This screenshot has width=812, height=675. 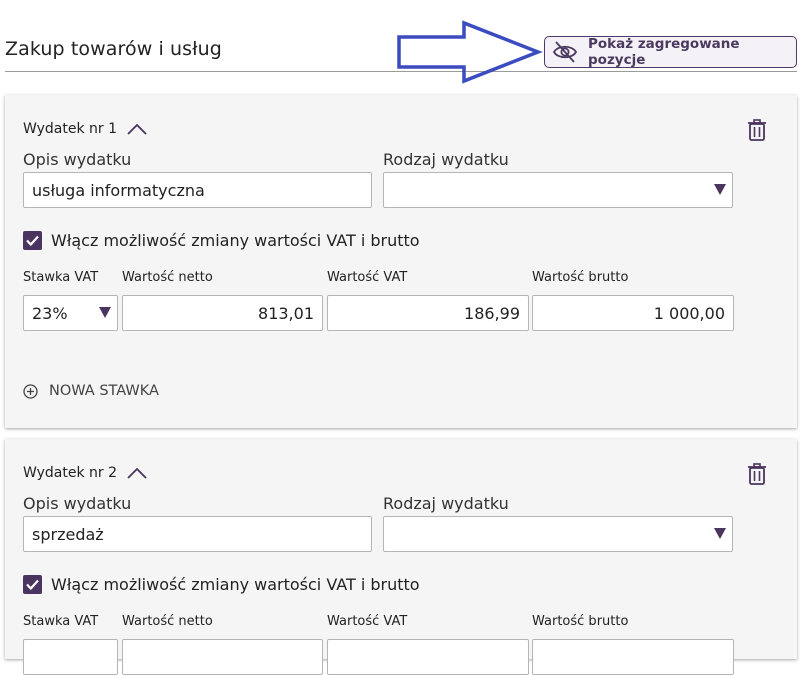 I want to click on show-aggregated-label: Pokaż zagregowane pozycje, so click(x=664, y=52).